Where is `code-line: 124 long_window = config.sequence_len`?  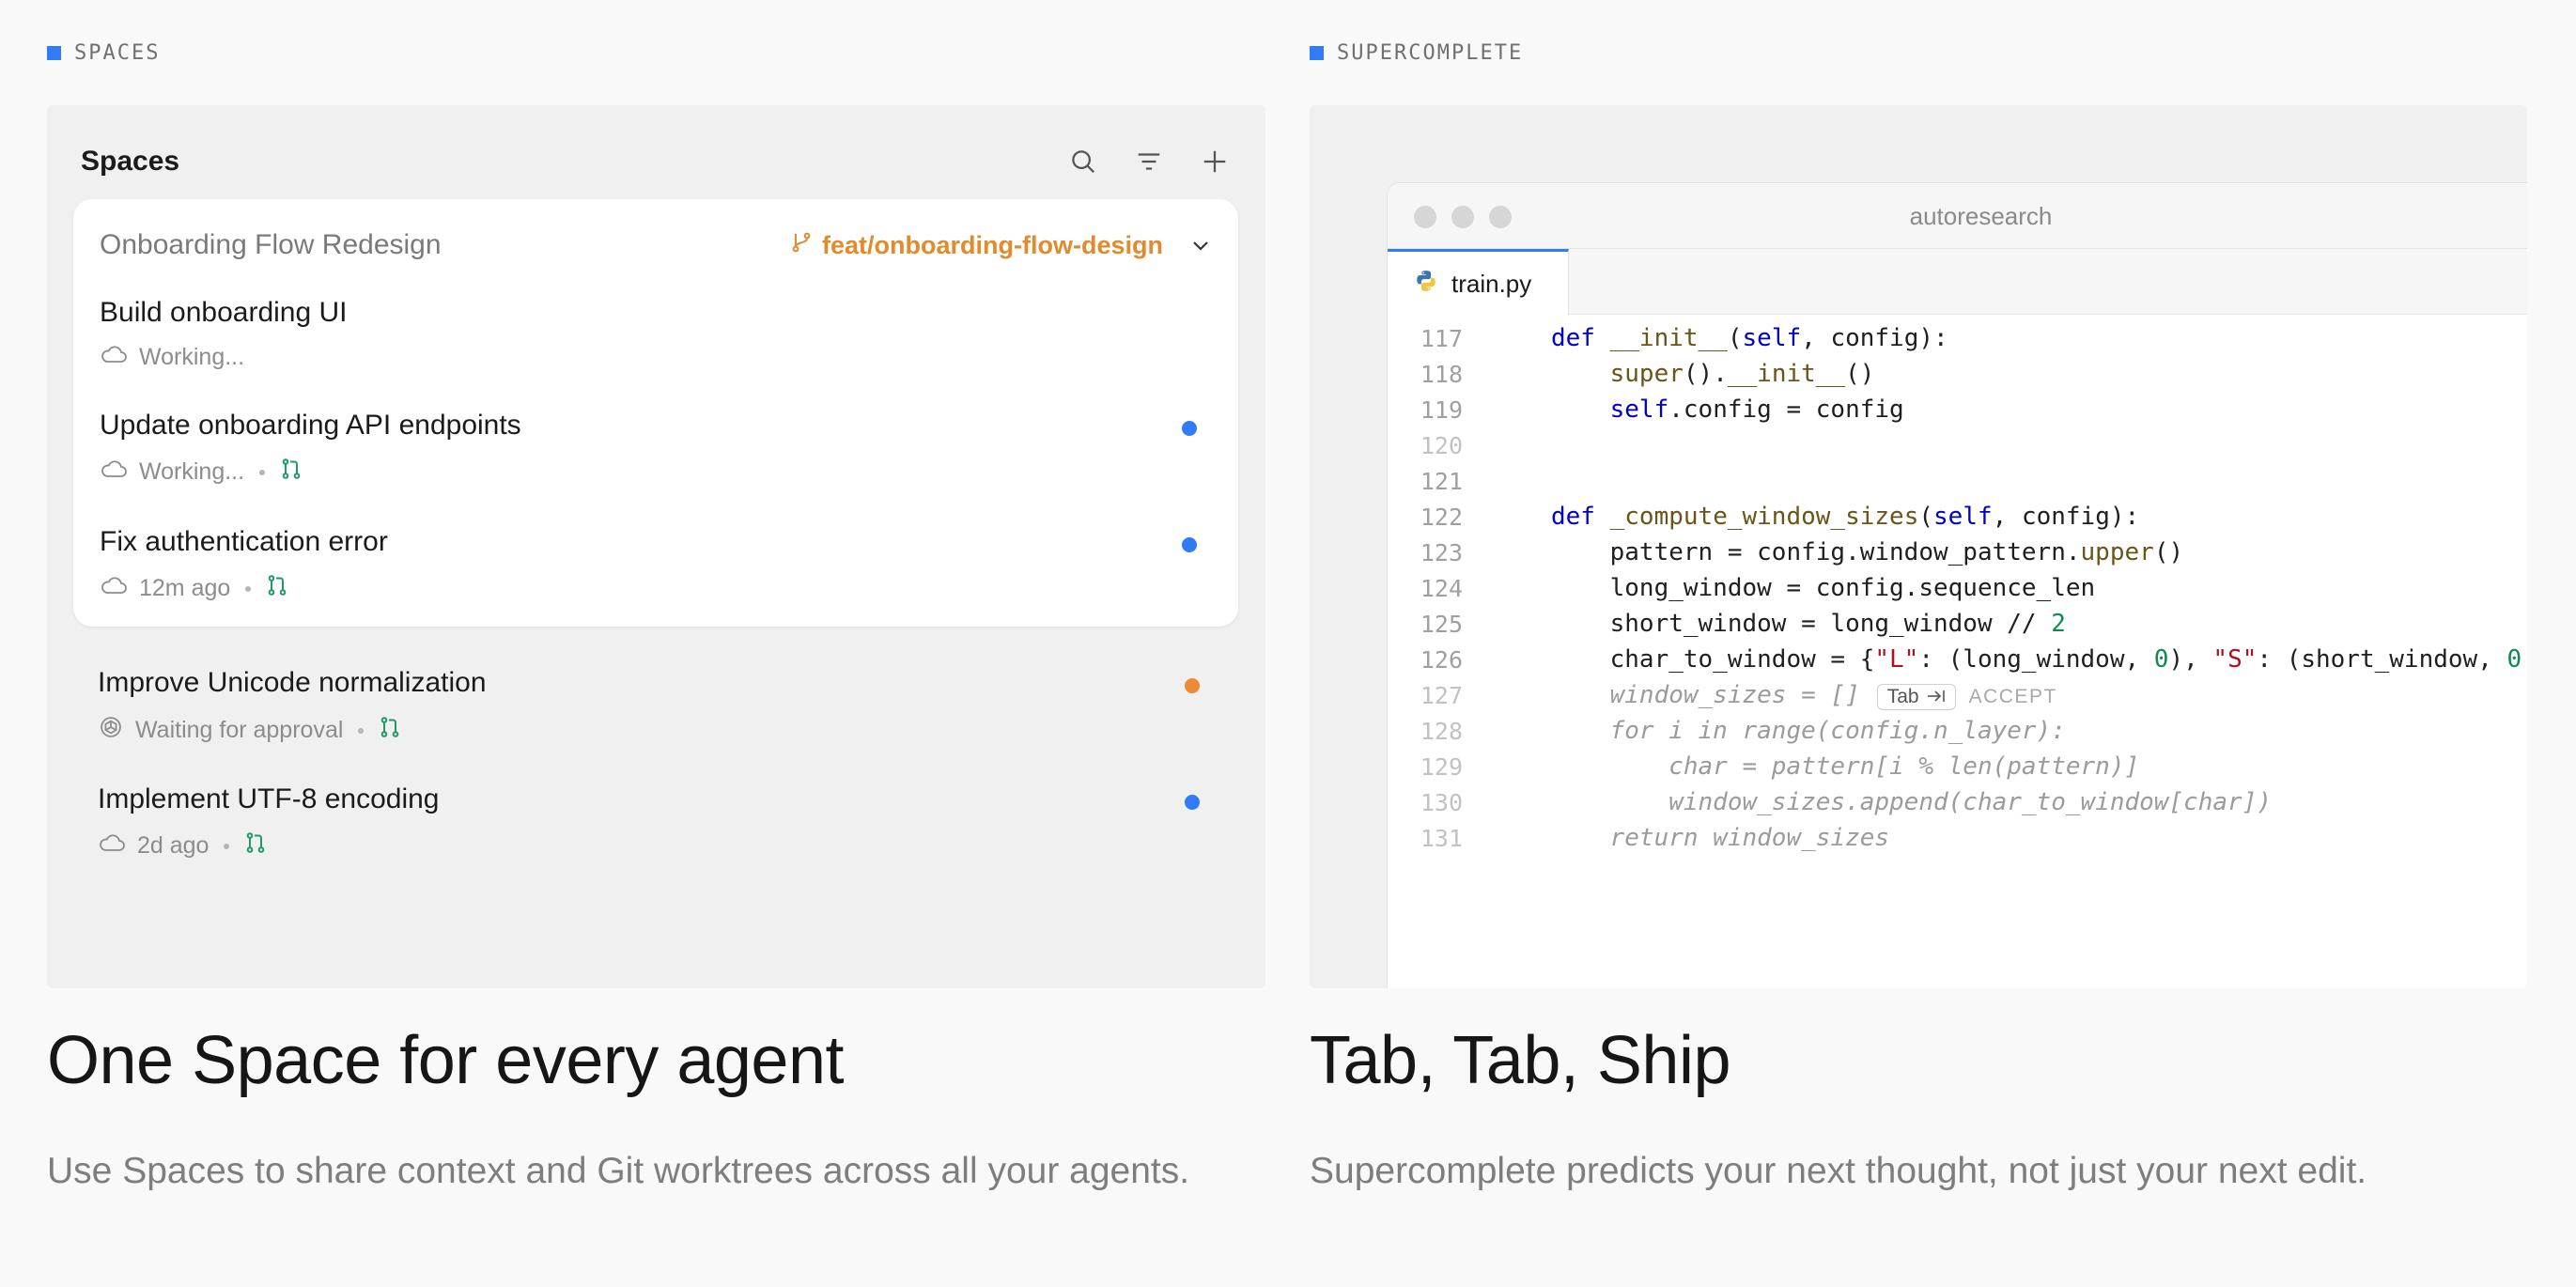
code-line: 124 long_window = config.sequence_len is located at coordinates (1741, 588).